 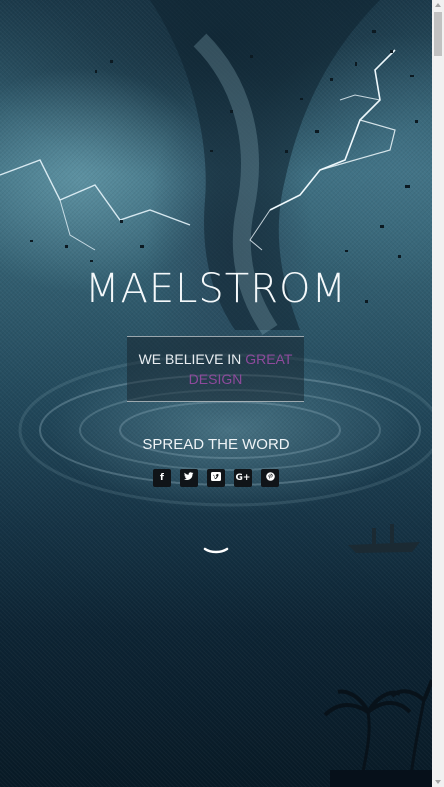 I want to click on scroll-up-arrow-icon, so click(x=438, y=5).